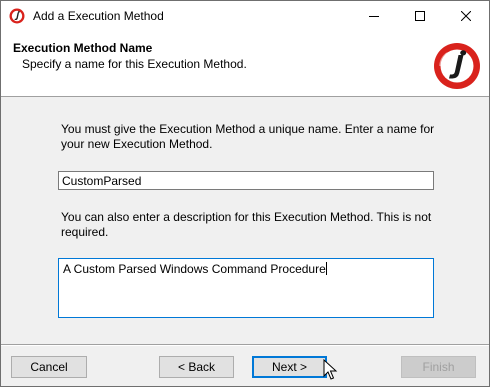 This screenshot has width=490, height=387. I want to click on minimize-icon, so click(374, 16).